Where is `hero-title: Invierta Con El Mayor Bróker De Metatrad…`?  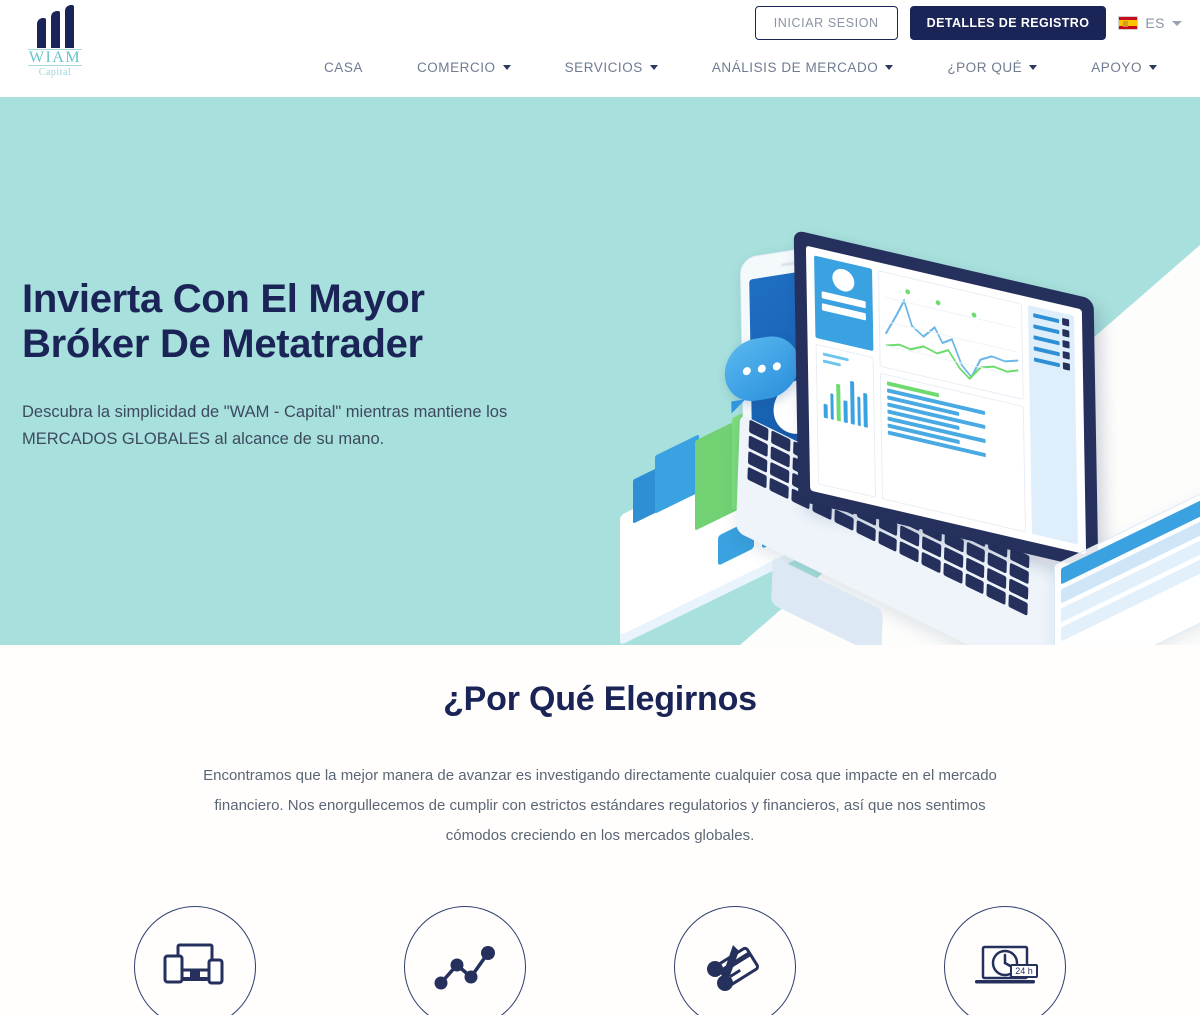 hero-title: Invierta Con El Mayor Bróker De Metatrad… is located at coordinates (302, 322).